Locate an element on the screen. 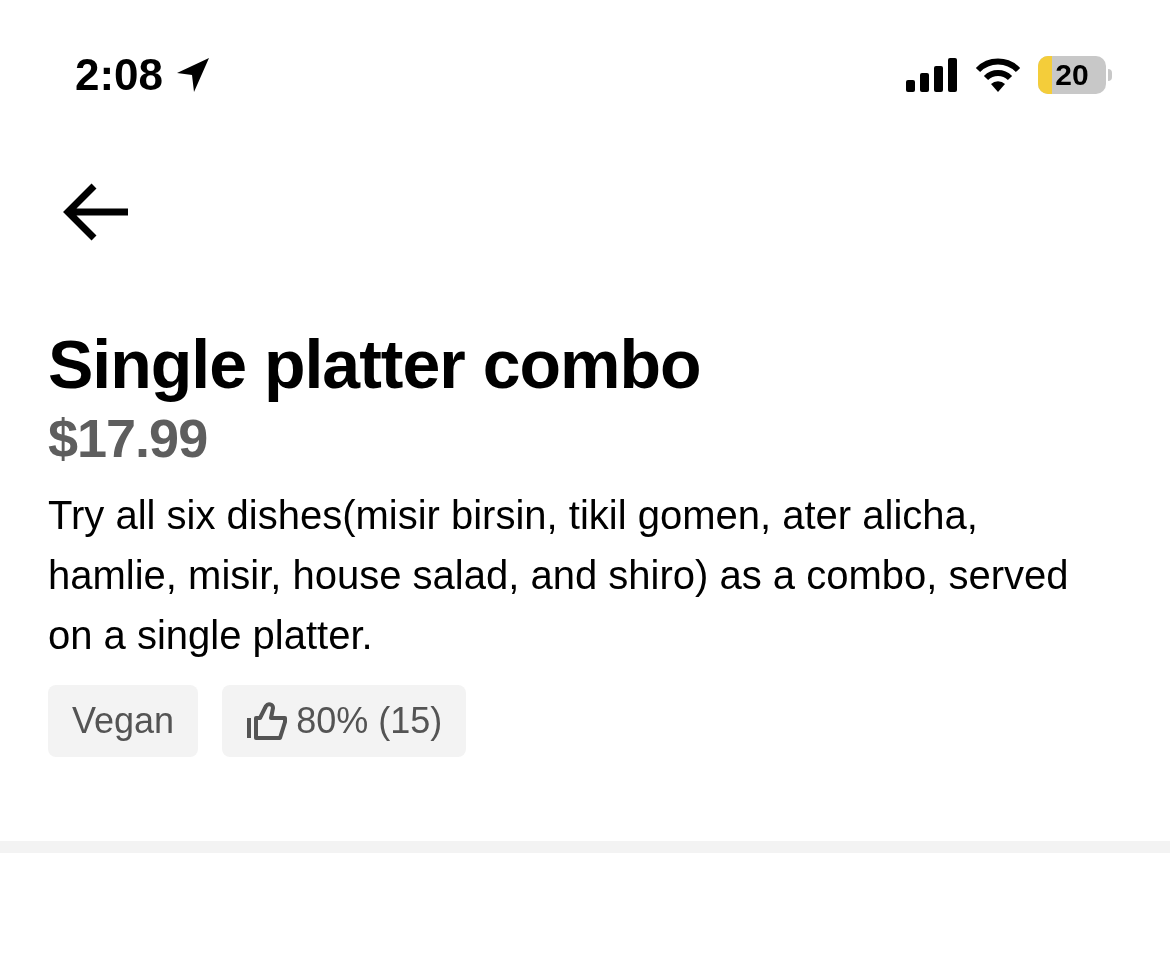  rating-text: 80% (15) is located at coordinates (369, 720).